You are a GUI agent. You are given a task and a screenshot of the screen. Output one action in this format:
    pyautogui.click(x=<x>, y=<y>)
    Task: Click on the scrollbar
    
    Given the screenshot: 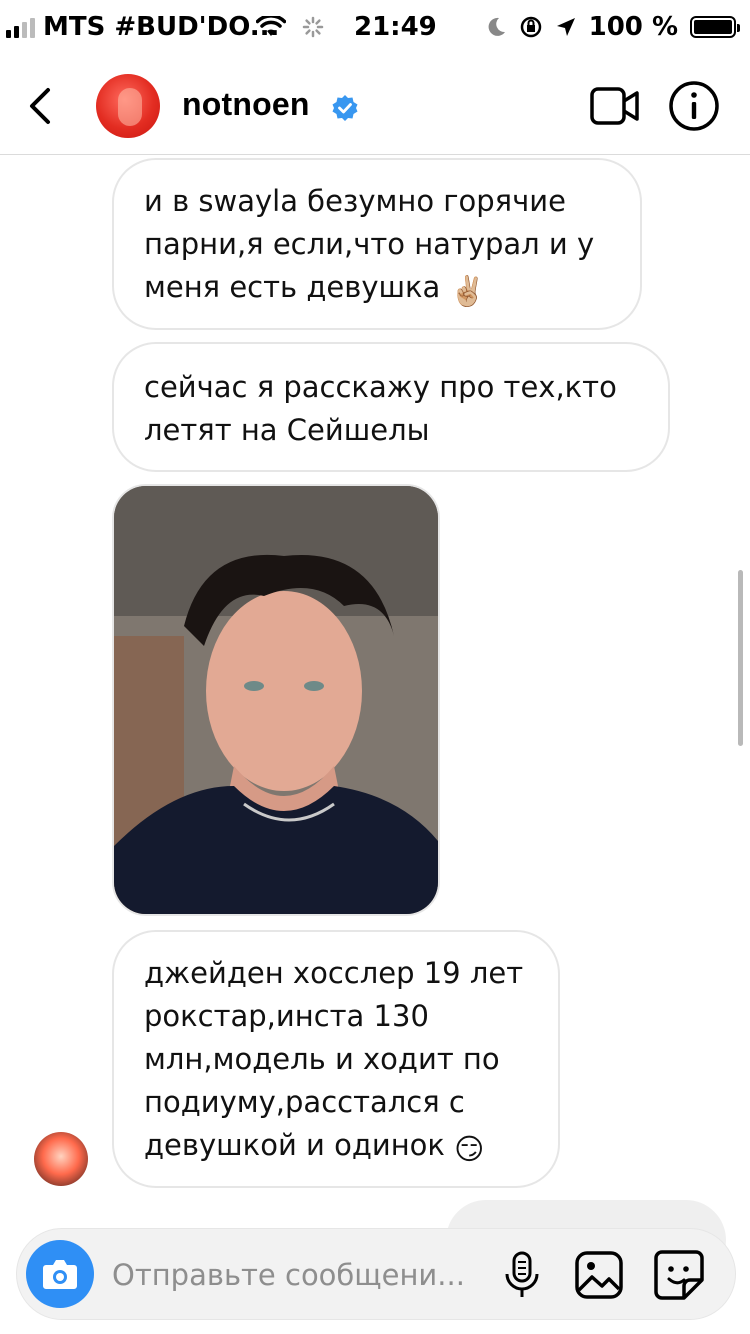 What is the action you would take?
    pyautogui.click(x=740, y=658)
    